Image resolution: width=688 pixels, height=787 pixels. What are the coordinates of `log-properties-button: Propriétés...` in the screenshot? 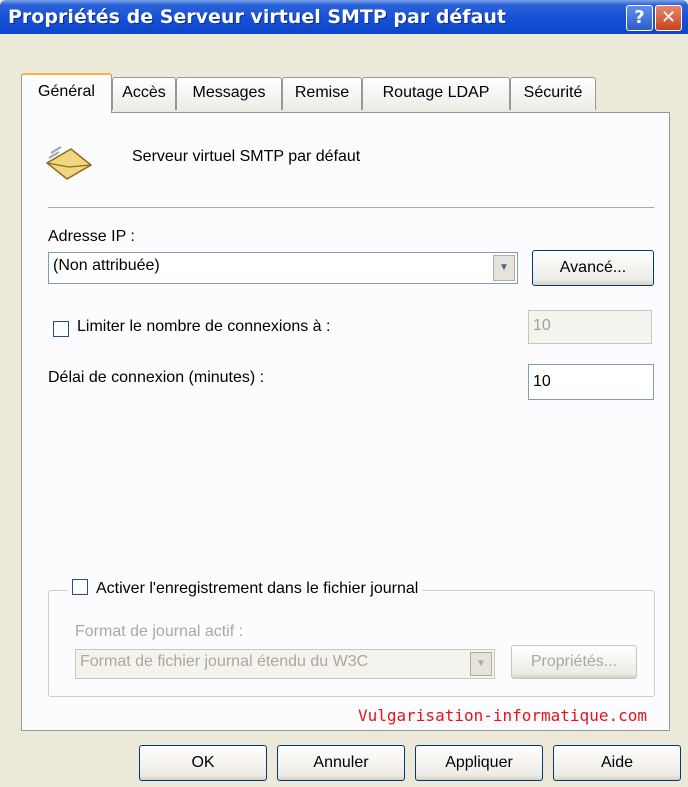 It's located at (574, 662).